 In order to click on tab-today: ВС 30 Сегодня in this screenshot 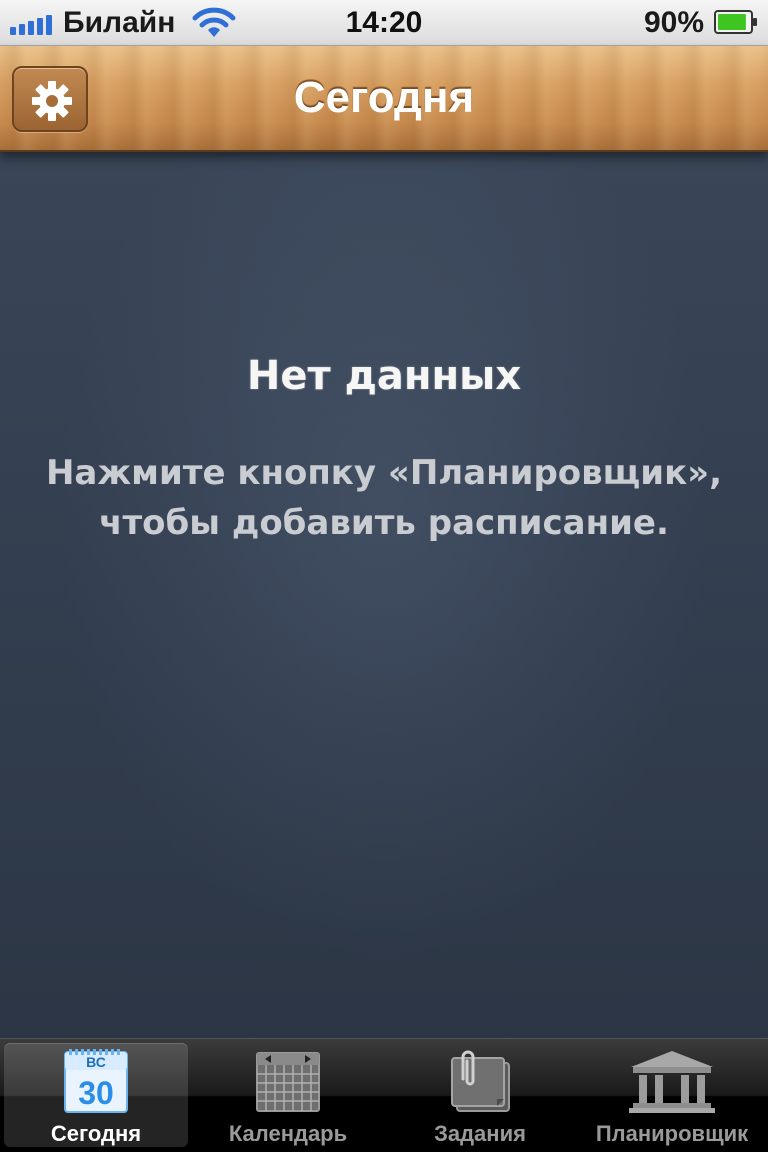, I will do `click(96, 1095)`.